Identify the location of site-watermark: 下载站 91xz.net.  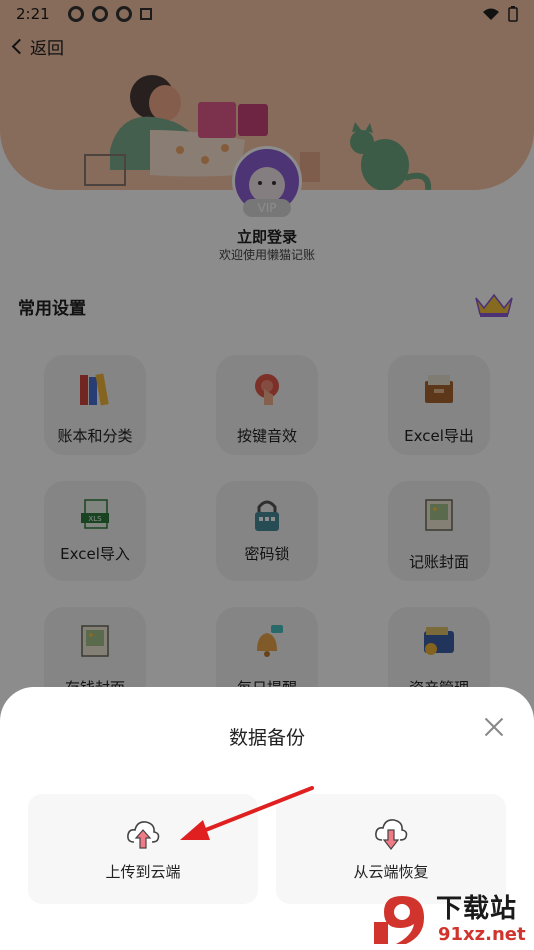
(453, 919).